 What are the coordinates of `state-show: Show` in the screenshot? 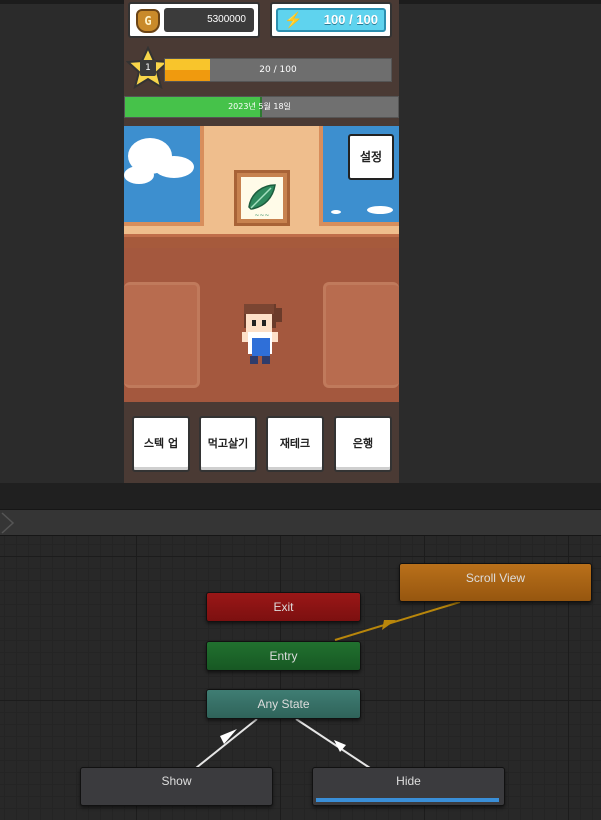 It's located at (176, 786).